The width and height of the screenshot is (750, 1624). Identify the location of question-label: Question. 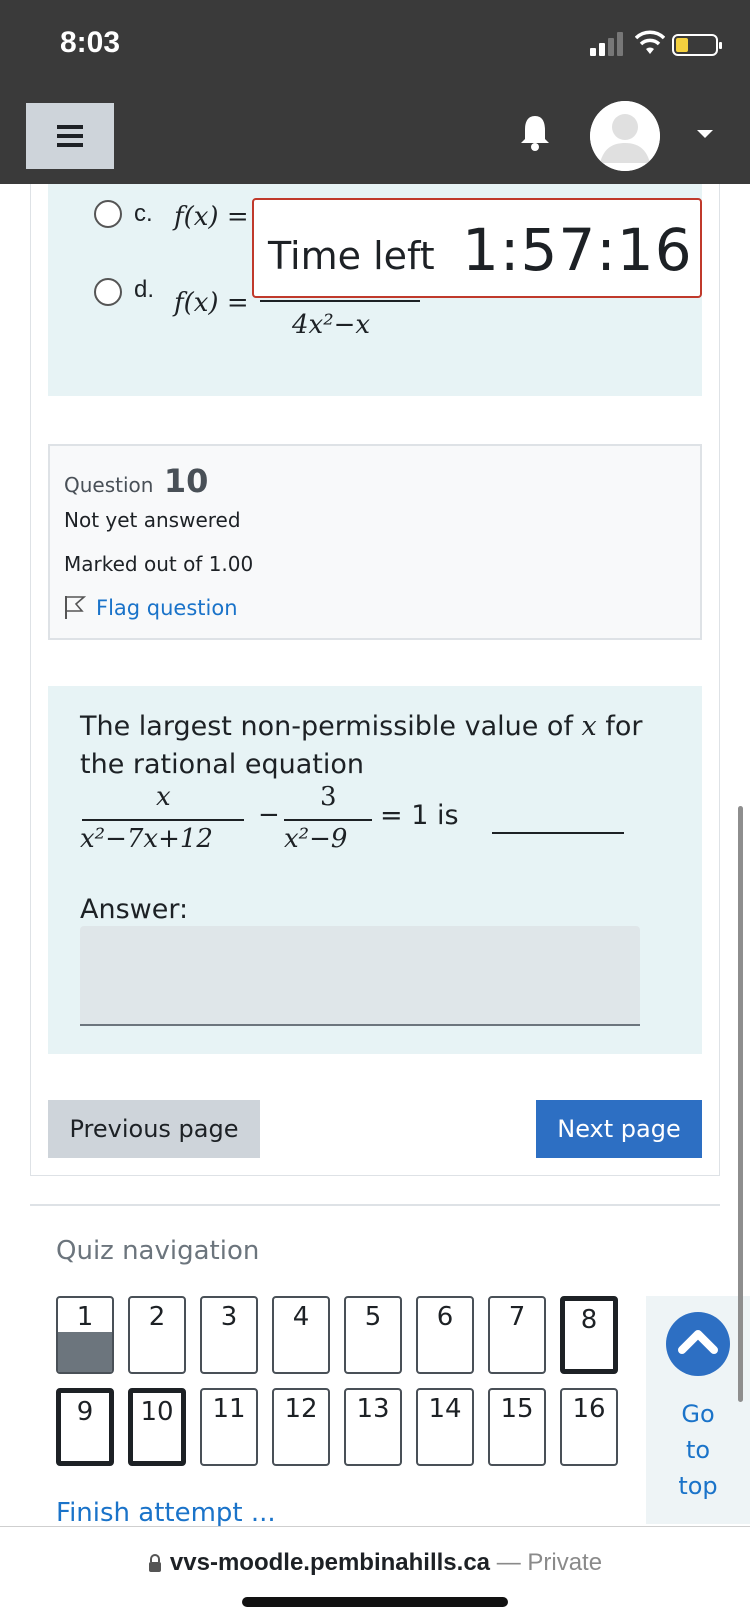
(109, 485).